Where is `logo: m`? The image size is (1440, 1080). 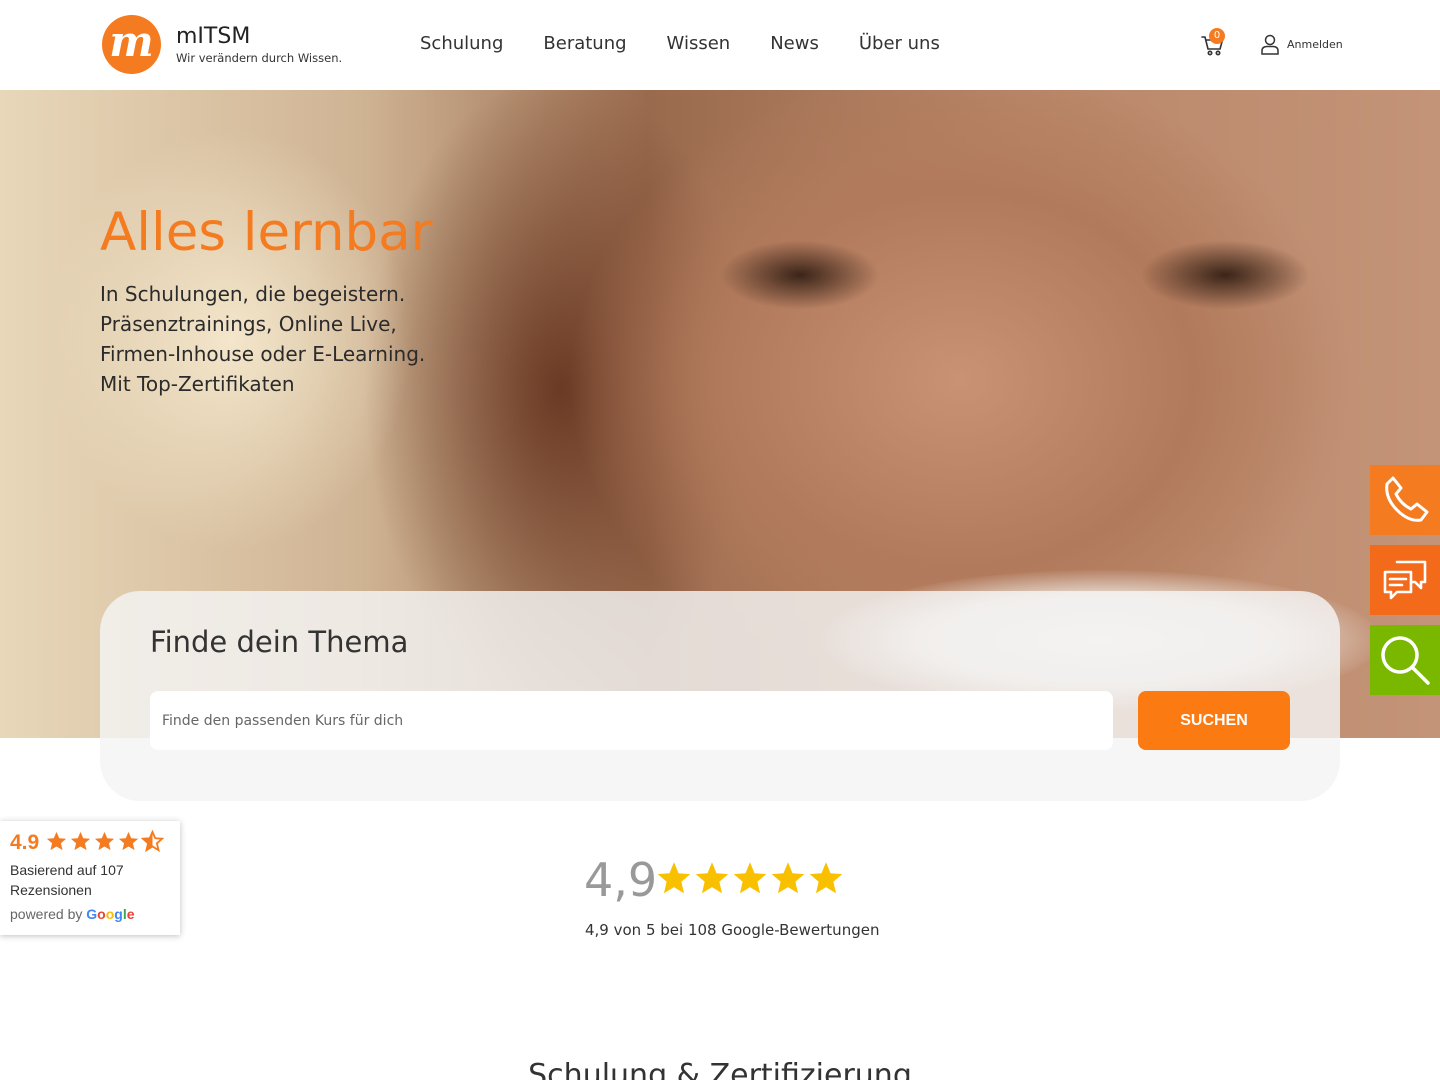 logo: m is located at coordinates (131, 44).